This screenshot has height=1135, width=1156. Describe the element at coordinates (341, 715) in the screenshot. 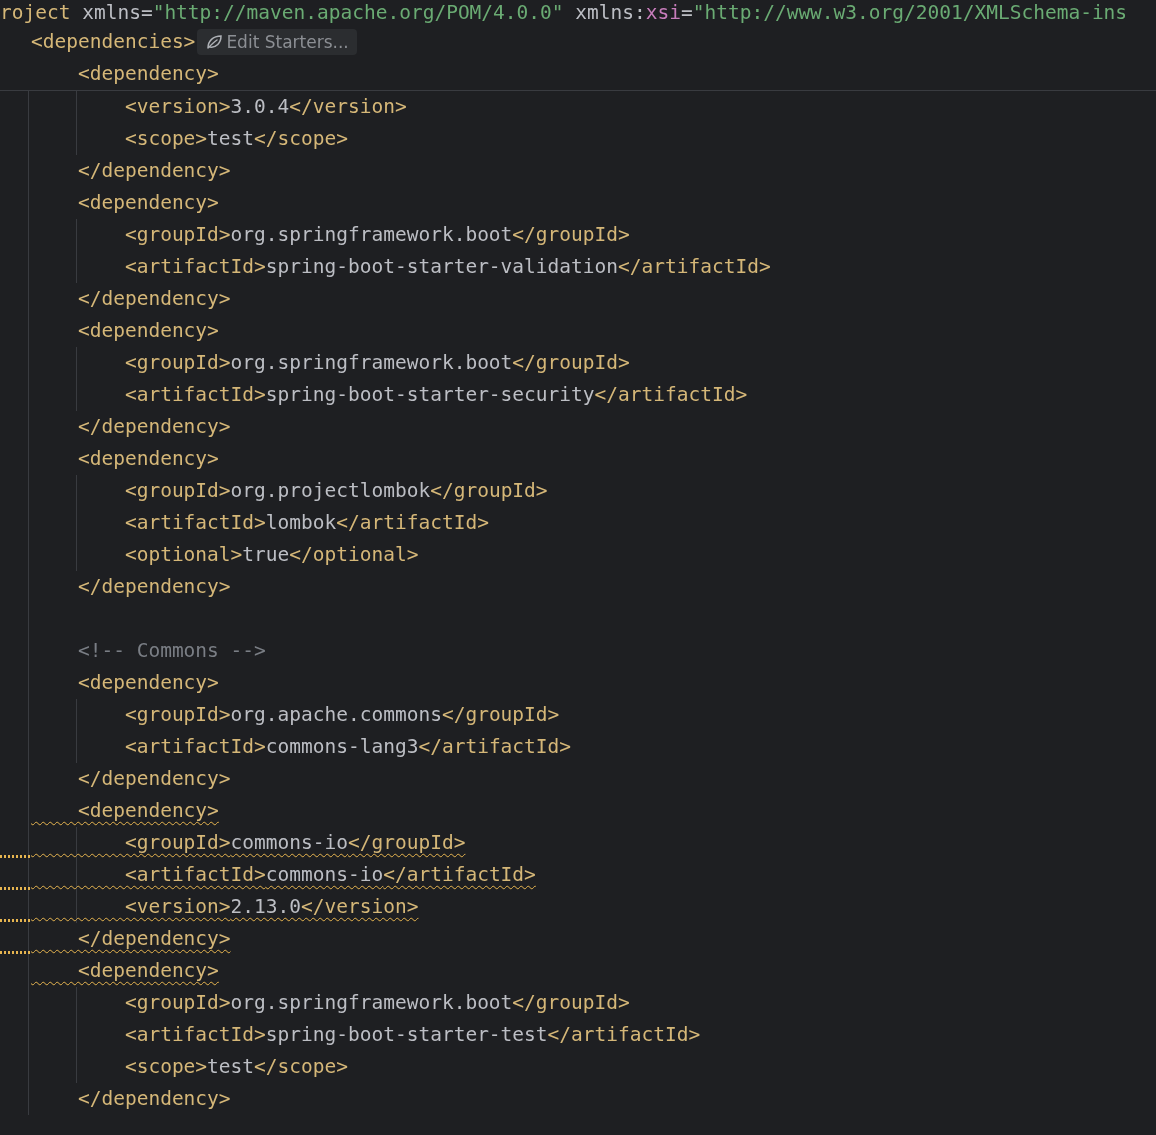

I see `code-line: <groupId>org.apache.commons</groupId>` at that location.